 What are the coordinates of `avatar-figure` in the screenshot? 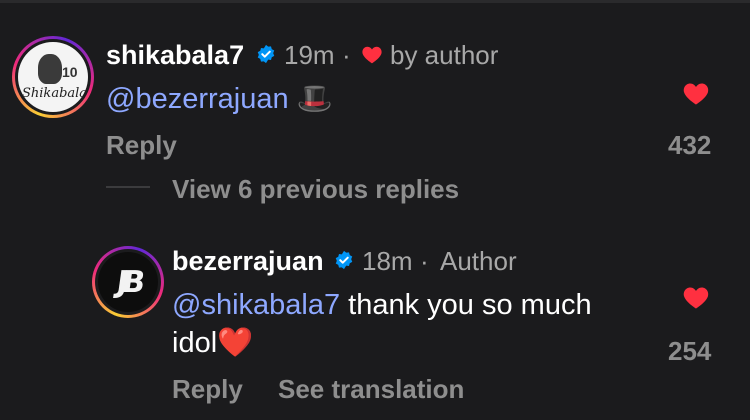 It's located at (50, 69).